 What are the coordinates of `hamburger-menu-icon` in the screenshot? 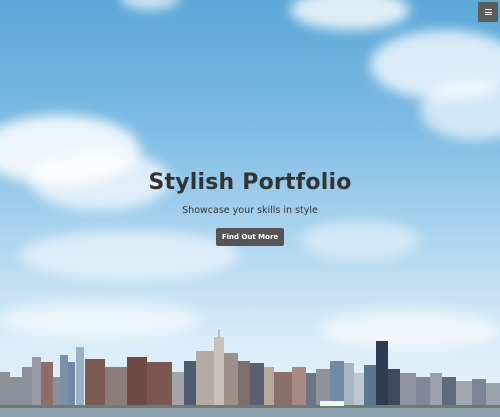 It's located at (488, 12).